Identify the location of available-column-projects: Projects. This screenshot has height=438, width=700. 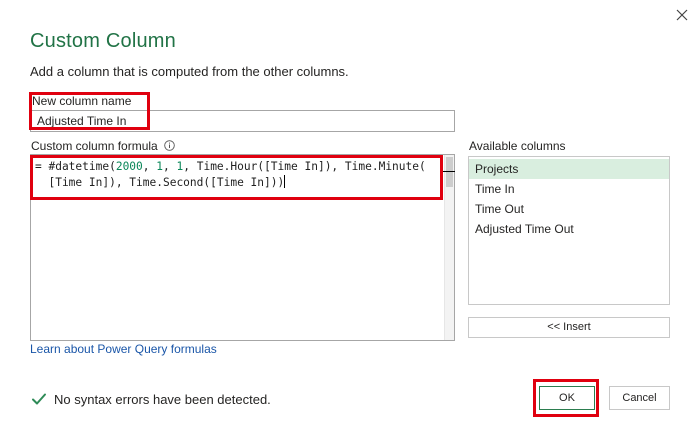
(569, 169).